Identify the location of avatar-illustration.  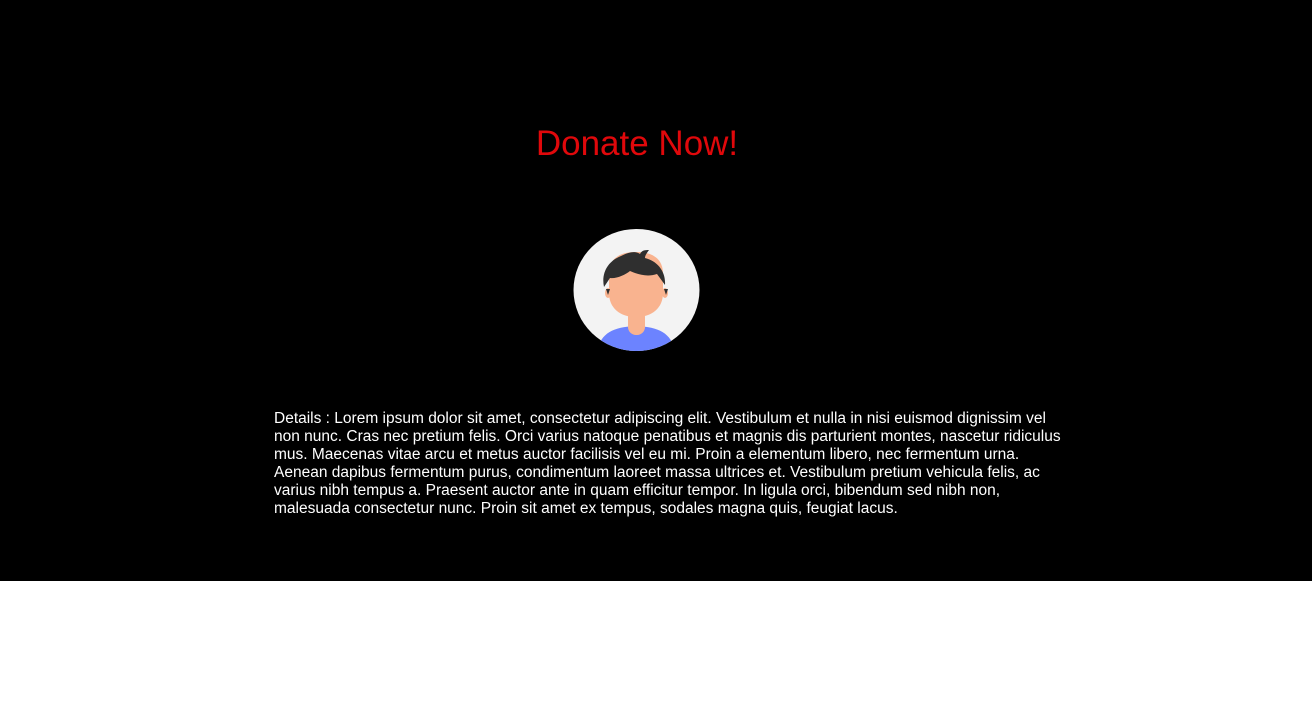
(636, 290).